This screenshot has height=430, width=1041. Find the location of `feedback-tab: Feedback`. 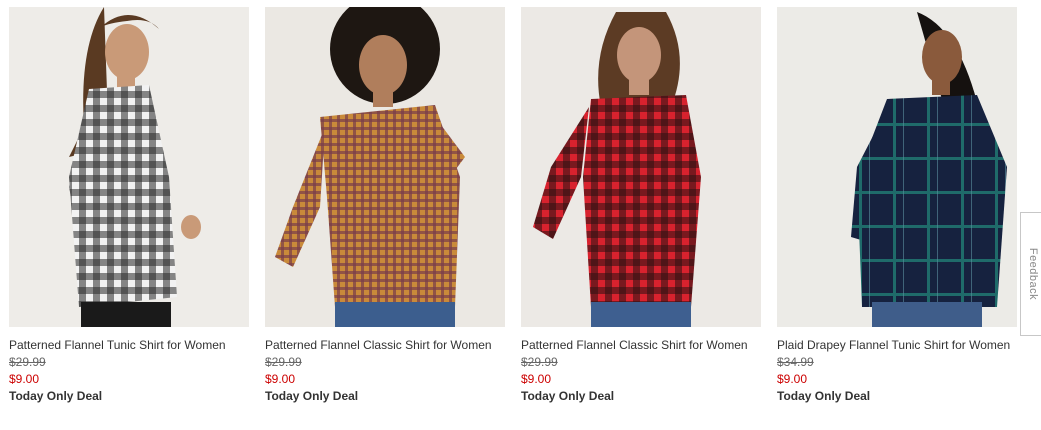

feedback-tab: Feedback is located at coordinates (1030, 274).